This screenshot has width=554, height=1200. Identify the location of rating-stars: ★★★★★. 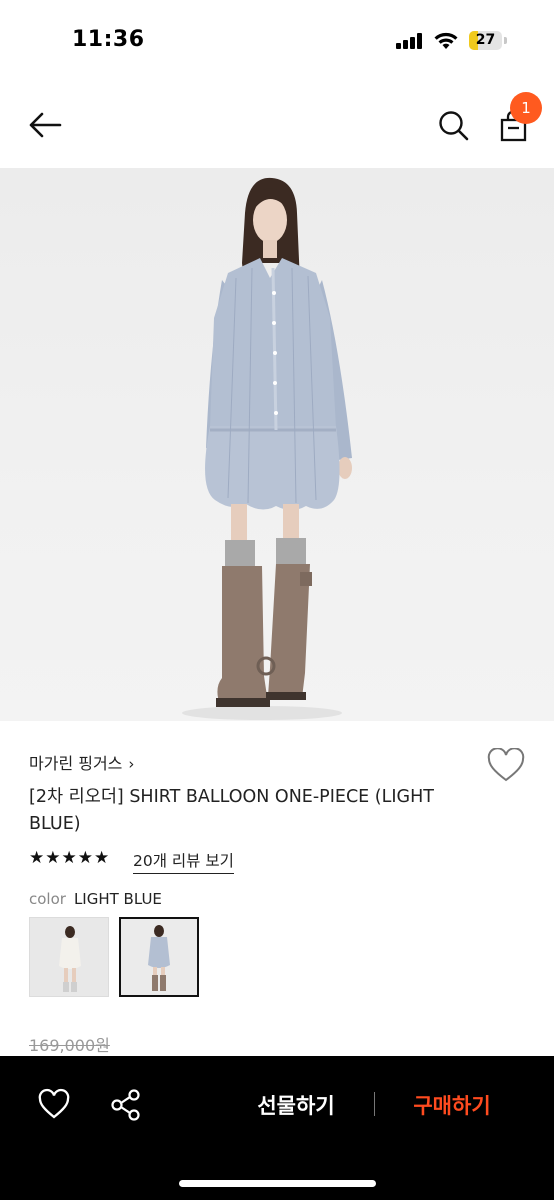
(70, 858).